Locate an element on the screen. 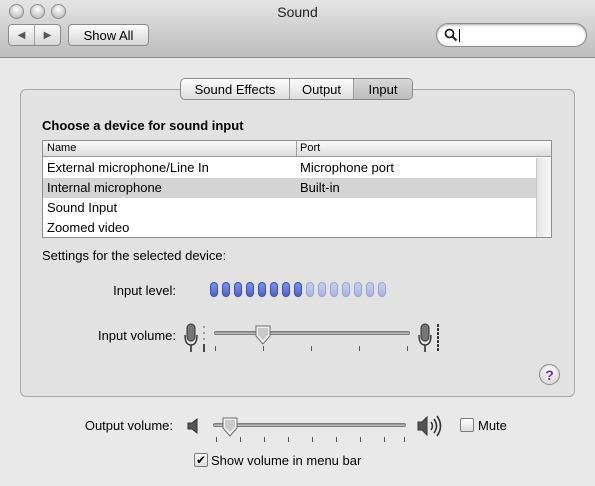 This screenshot has width=595, height=486. tab-sound-effects: Sound Effects is located at coordinates (235, 89).